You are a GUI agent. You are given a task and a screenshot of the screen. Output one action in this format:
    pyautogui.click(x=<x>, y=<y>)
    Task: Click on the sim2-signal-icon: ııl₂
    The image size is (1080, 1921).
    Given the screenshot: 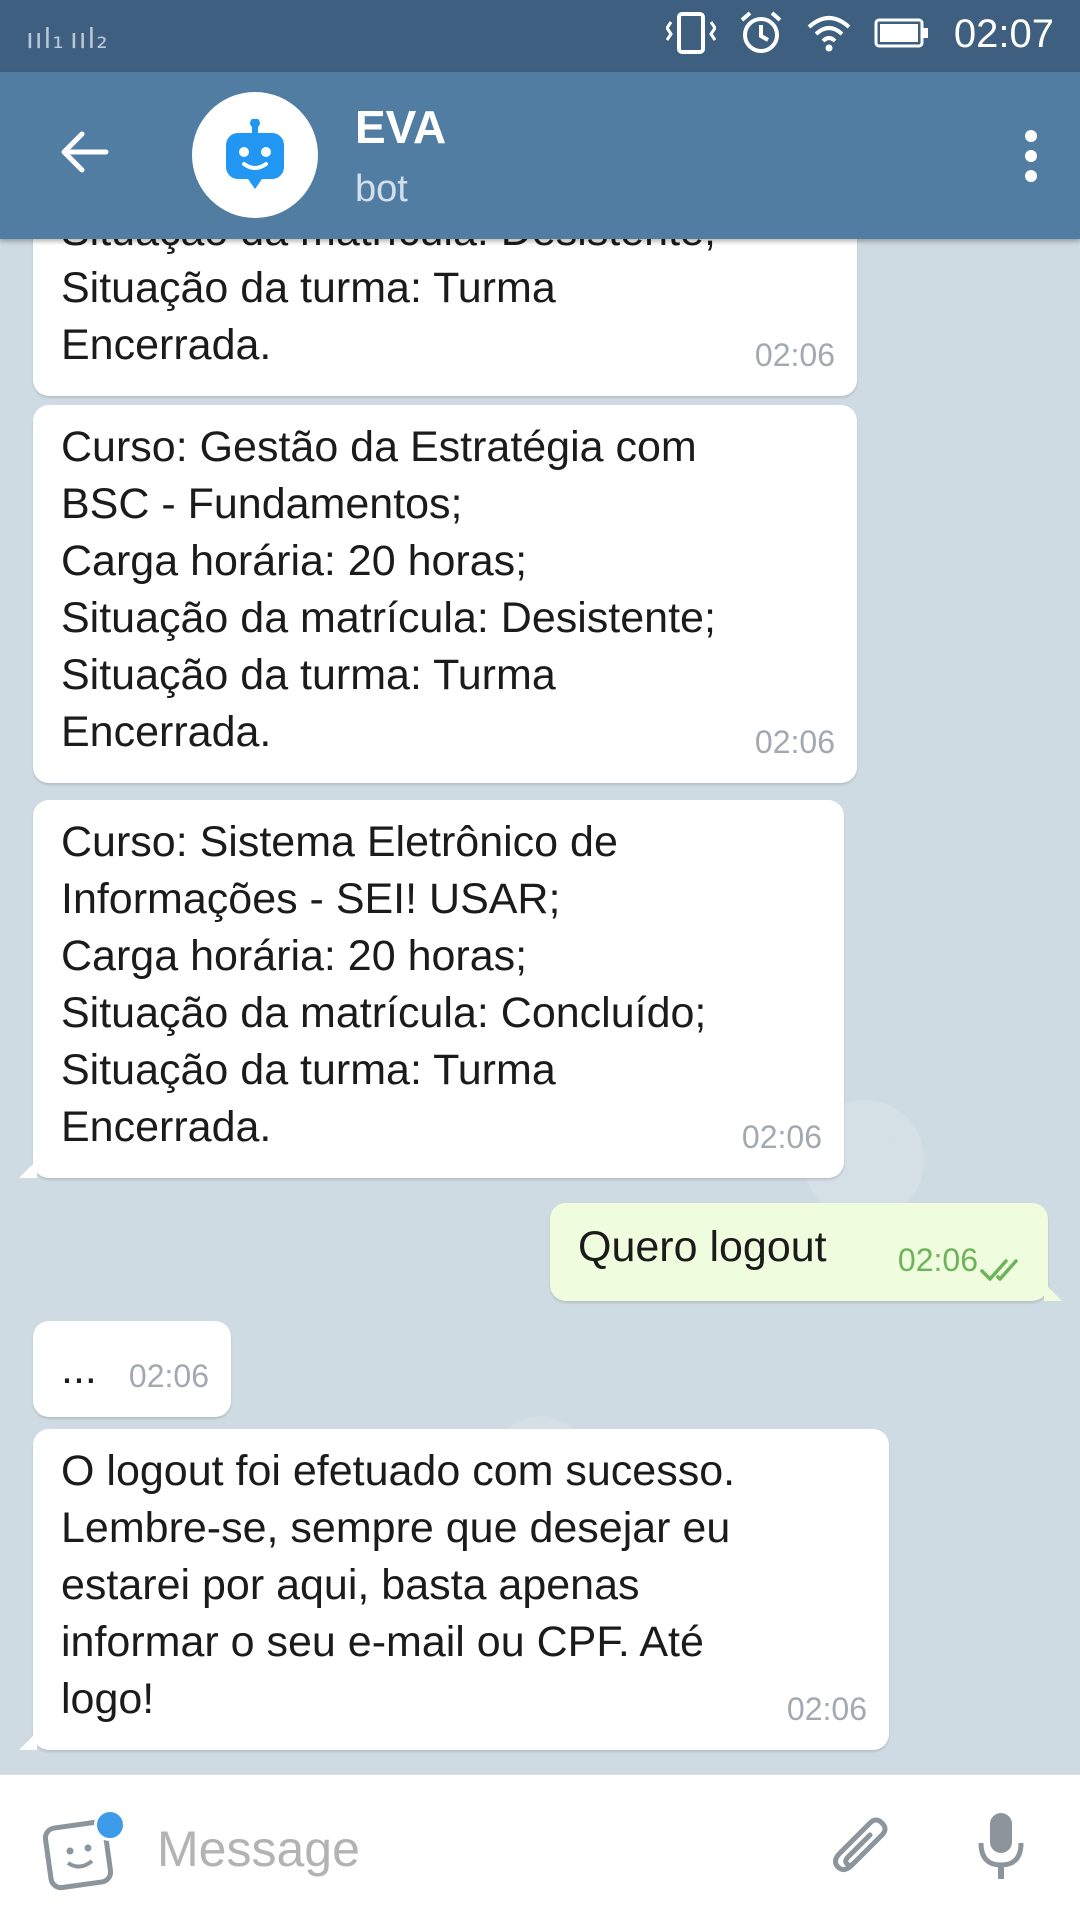 What is the action you would take?
    pyautogui.click(x=89, y=38)
    